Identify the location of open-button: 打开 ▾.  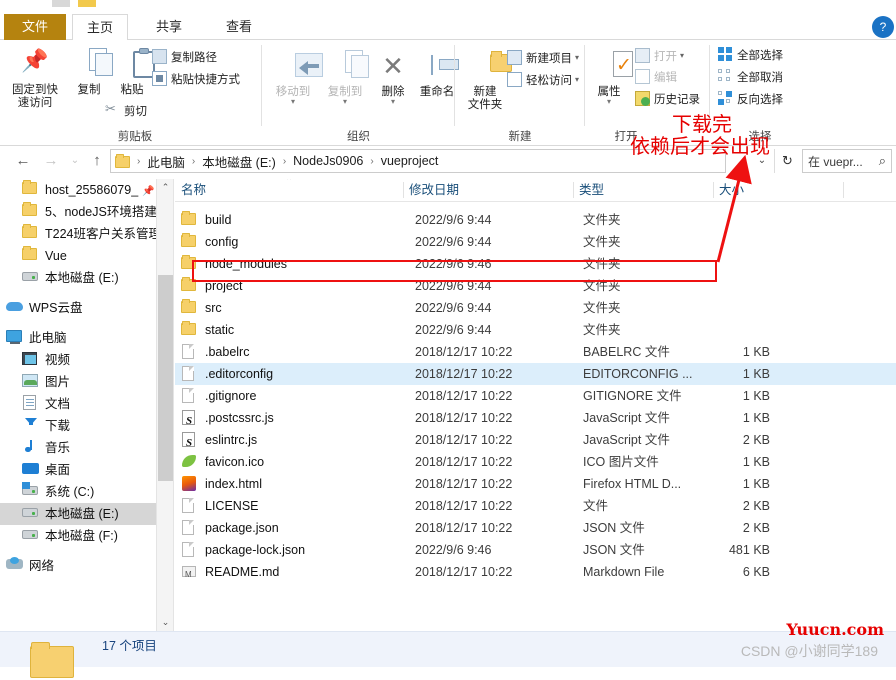
(659, 56).